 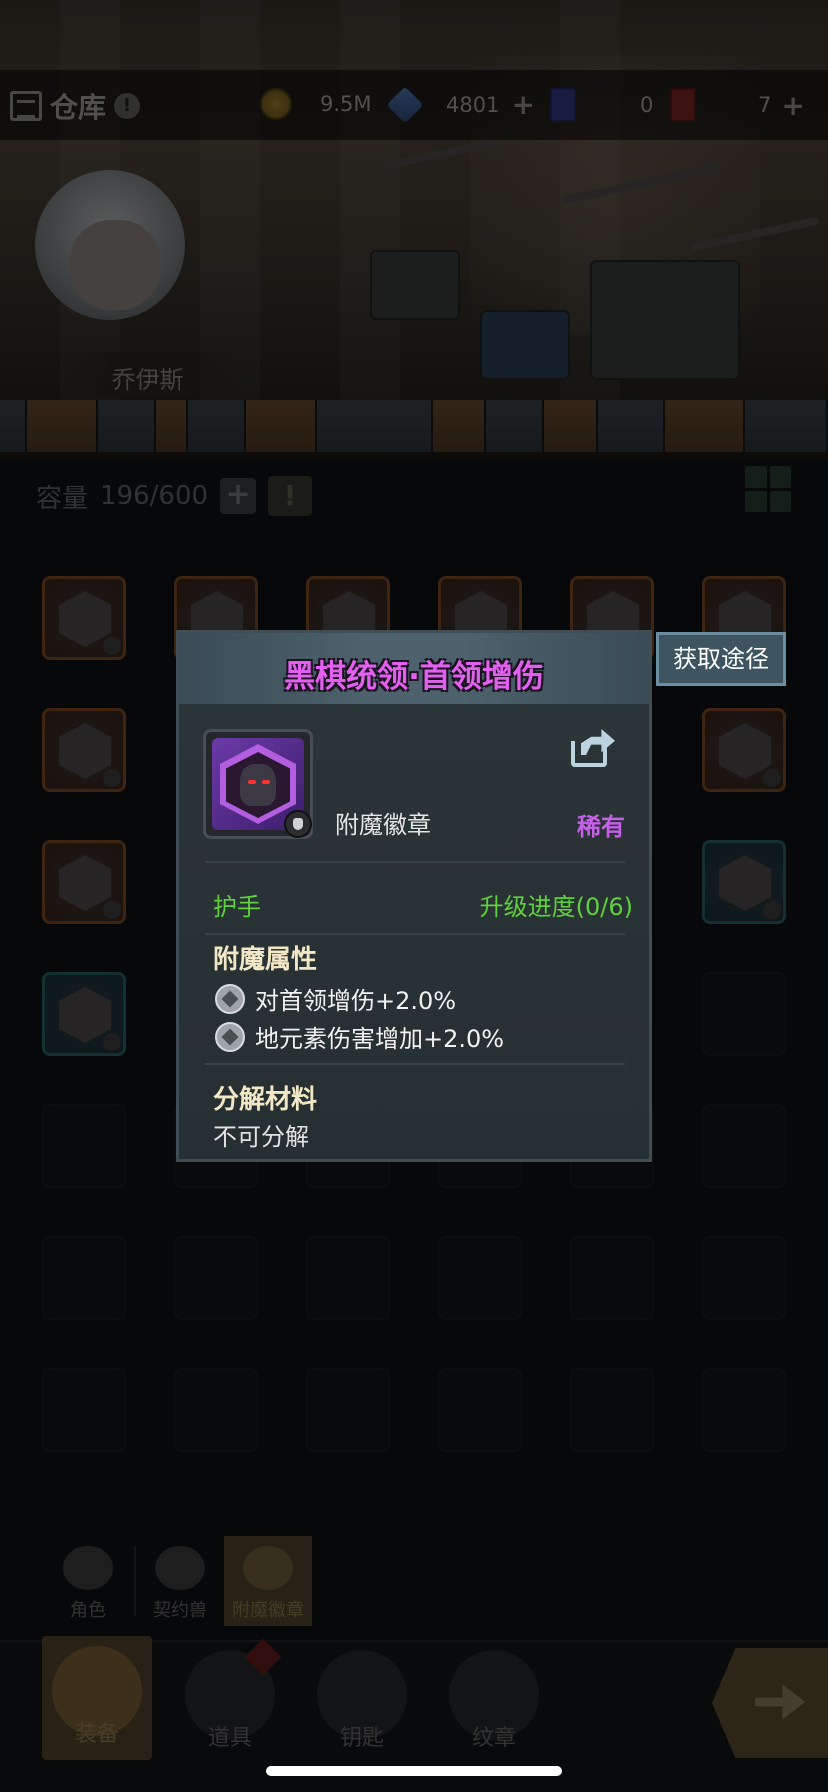 I want to click on enchant-attributes-title: 附魔属性, so click(x=265, y=960).